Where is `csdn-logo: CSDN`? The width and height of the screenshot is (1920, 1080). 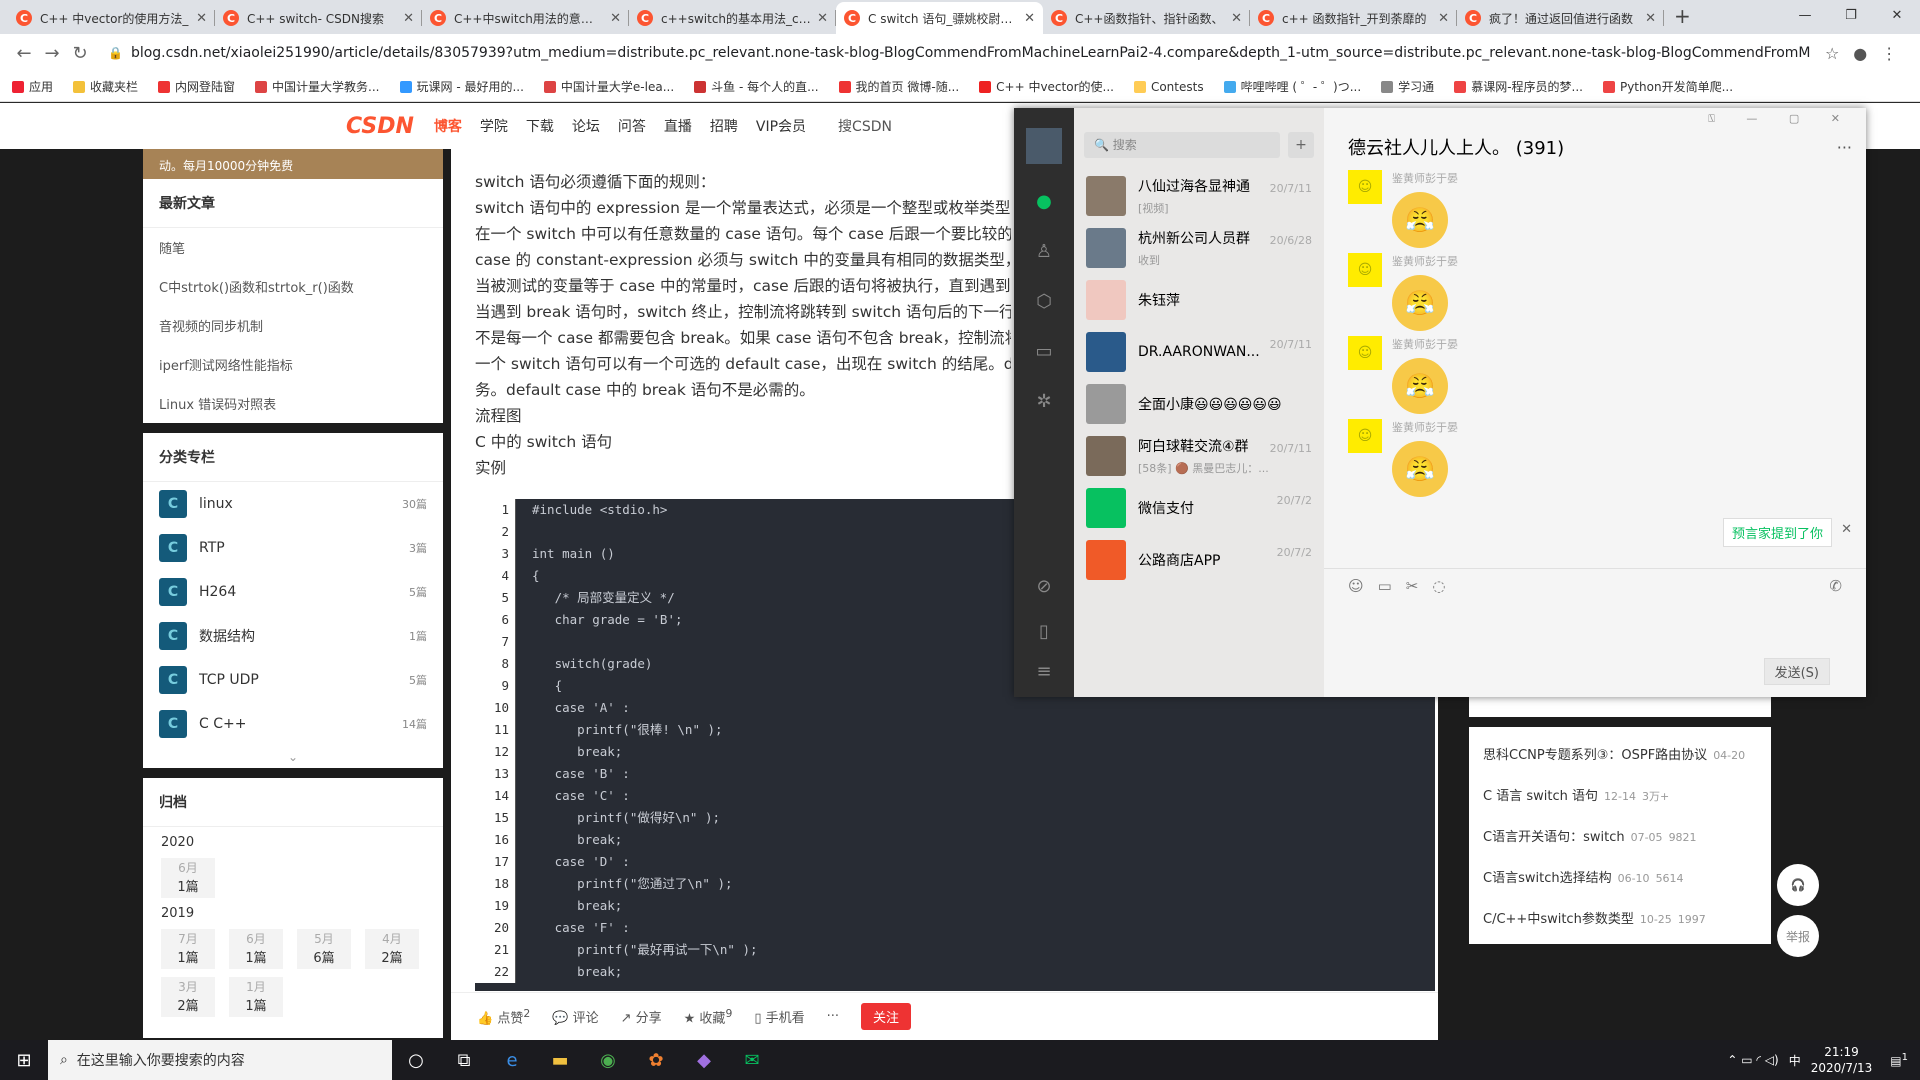
csdn-logo: CSDN is located at coordinates (380, 126).